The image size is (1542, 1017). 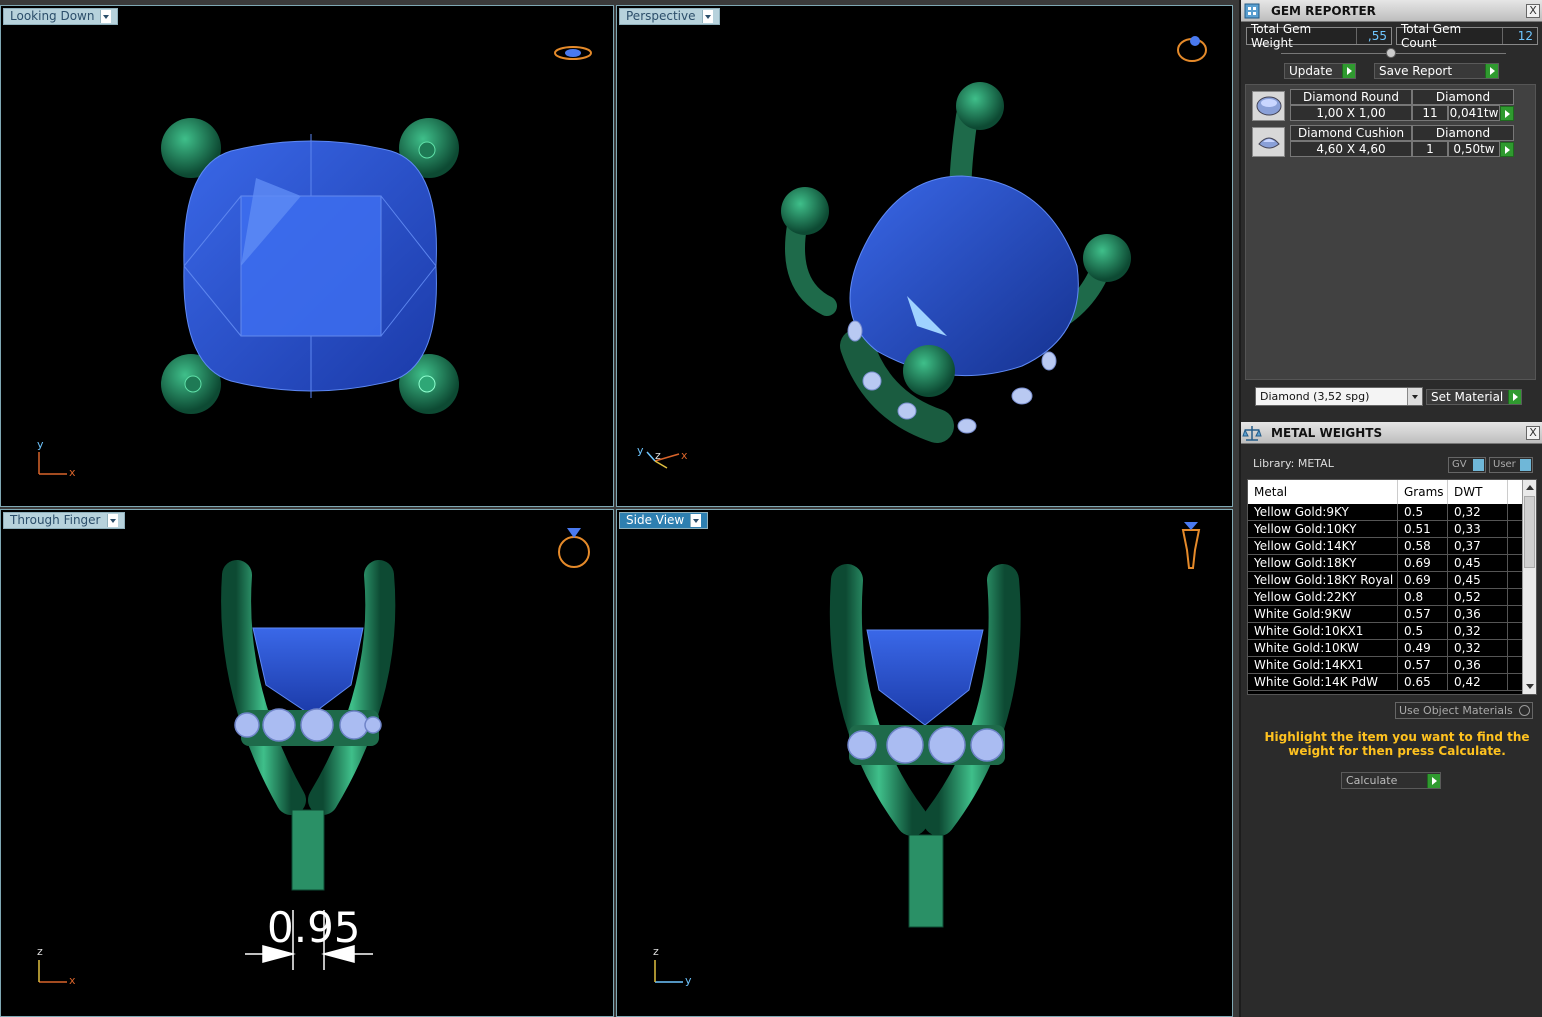 I want to click on material-select: Diamond (3,52 spg), so click(x=1339, y=396).